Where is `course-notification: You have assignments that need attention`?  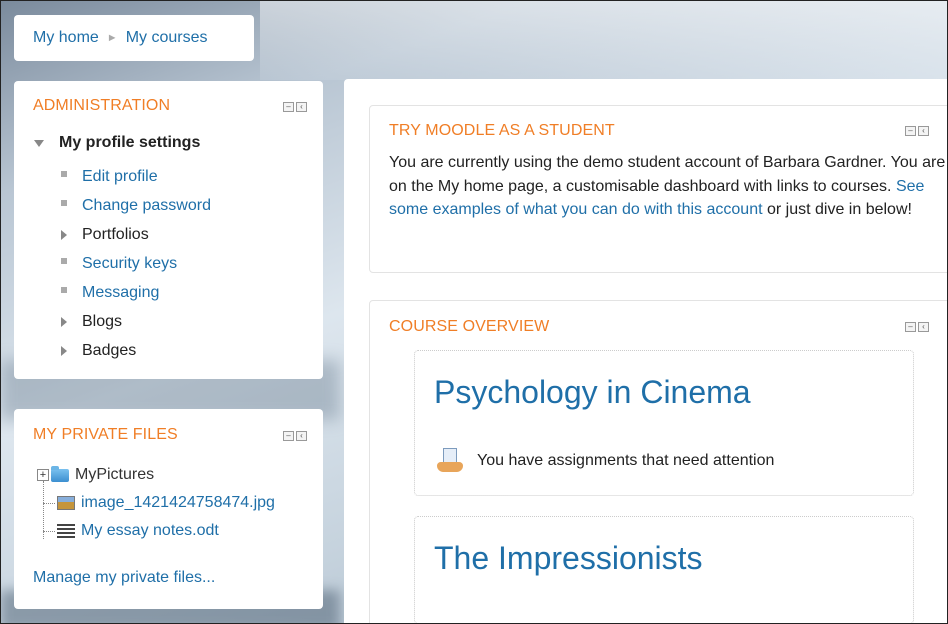 course-notification: You have assignments that need attention is located at coordinates (605, 461).